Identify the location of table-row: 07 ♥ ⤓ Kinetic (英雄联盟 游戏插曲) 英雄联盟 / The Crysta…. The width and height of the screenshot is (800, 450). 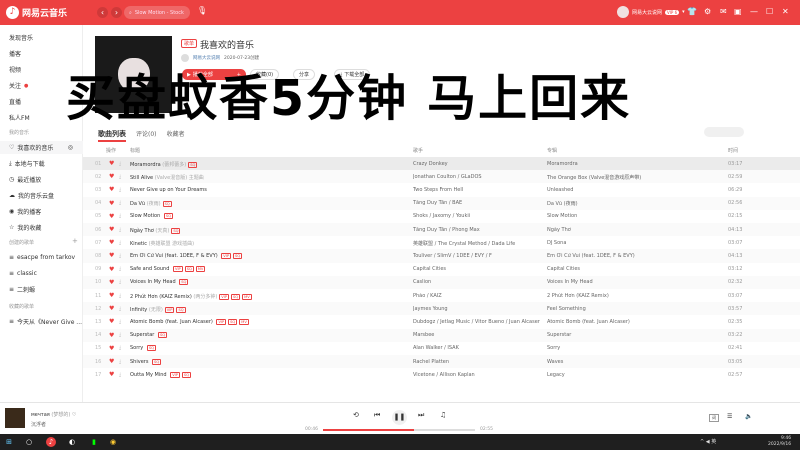
(441, 242).